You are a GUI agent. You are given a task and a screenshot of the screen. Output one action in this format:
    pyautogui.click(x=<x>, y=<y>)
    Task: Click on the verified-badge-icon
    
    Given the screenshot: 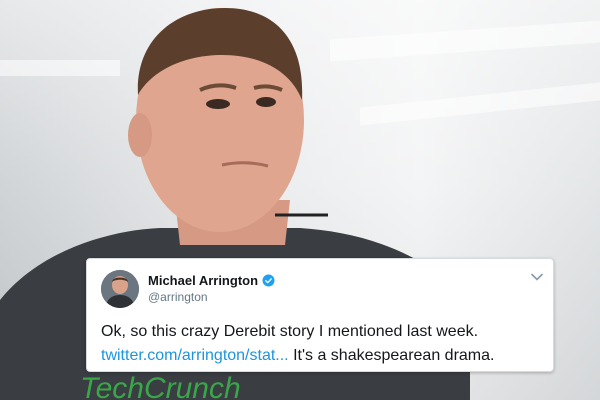 What is the action you would take?
    pyautogui.click(x=268, y=280)
    